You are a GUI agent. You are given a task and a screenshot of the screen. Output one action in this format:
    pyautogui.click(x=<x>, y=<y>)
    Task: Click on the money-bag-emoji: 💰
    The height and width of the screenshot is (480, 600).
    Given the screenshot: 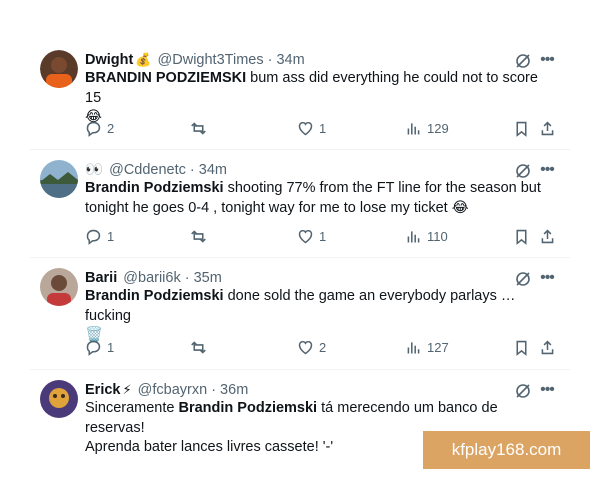 What is the action you would take?
    pyautogui.click(x=143, y=59)
    